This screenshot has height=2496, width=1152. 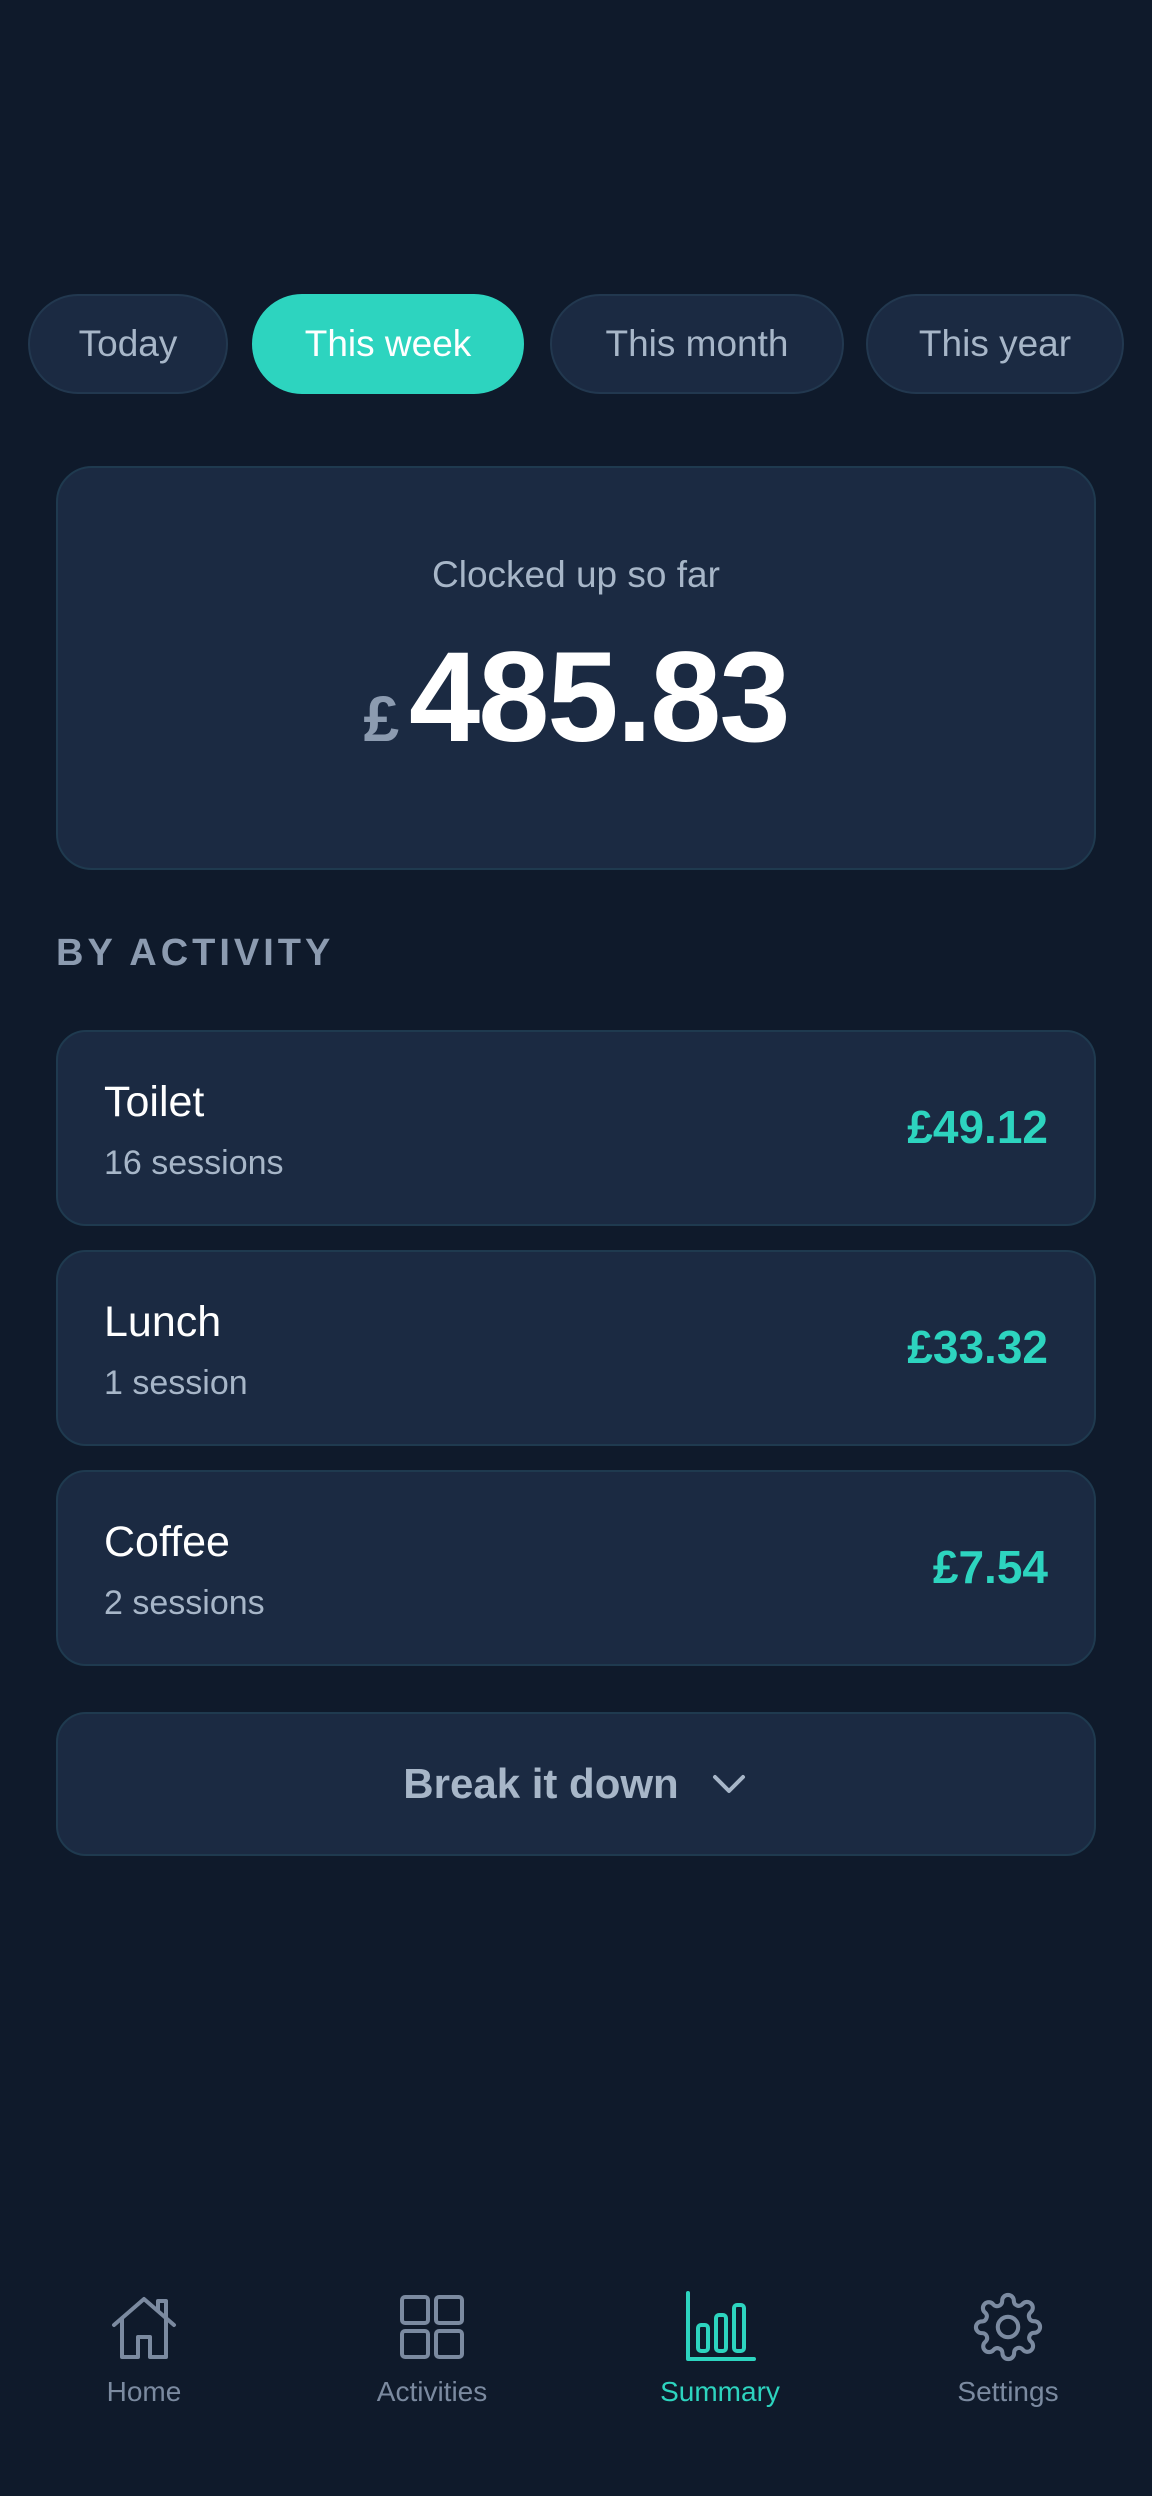 I want to click on currency-symbol: £, so click(x=381, y=719).